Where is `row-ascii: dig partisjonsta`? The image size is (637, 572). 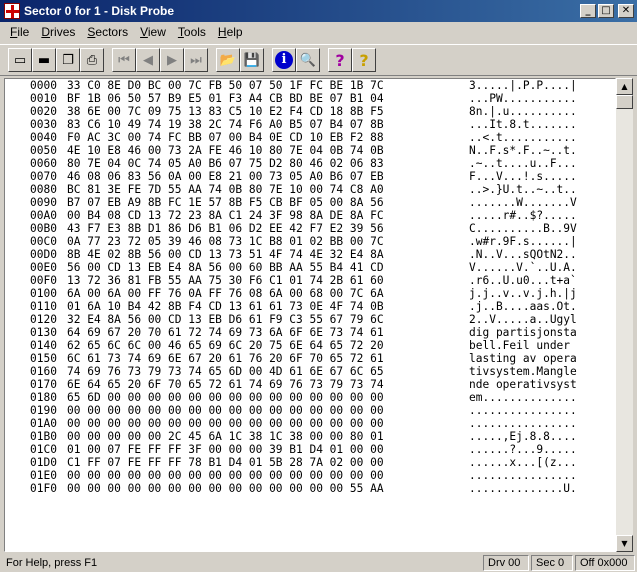
row-ascii: dig partisjonsta is located at coordinates (535, 332).